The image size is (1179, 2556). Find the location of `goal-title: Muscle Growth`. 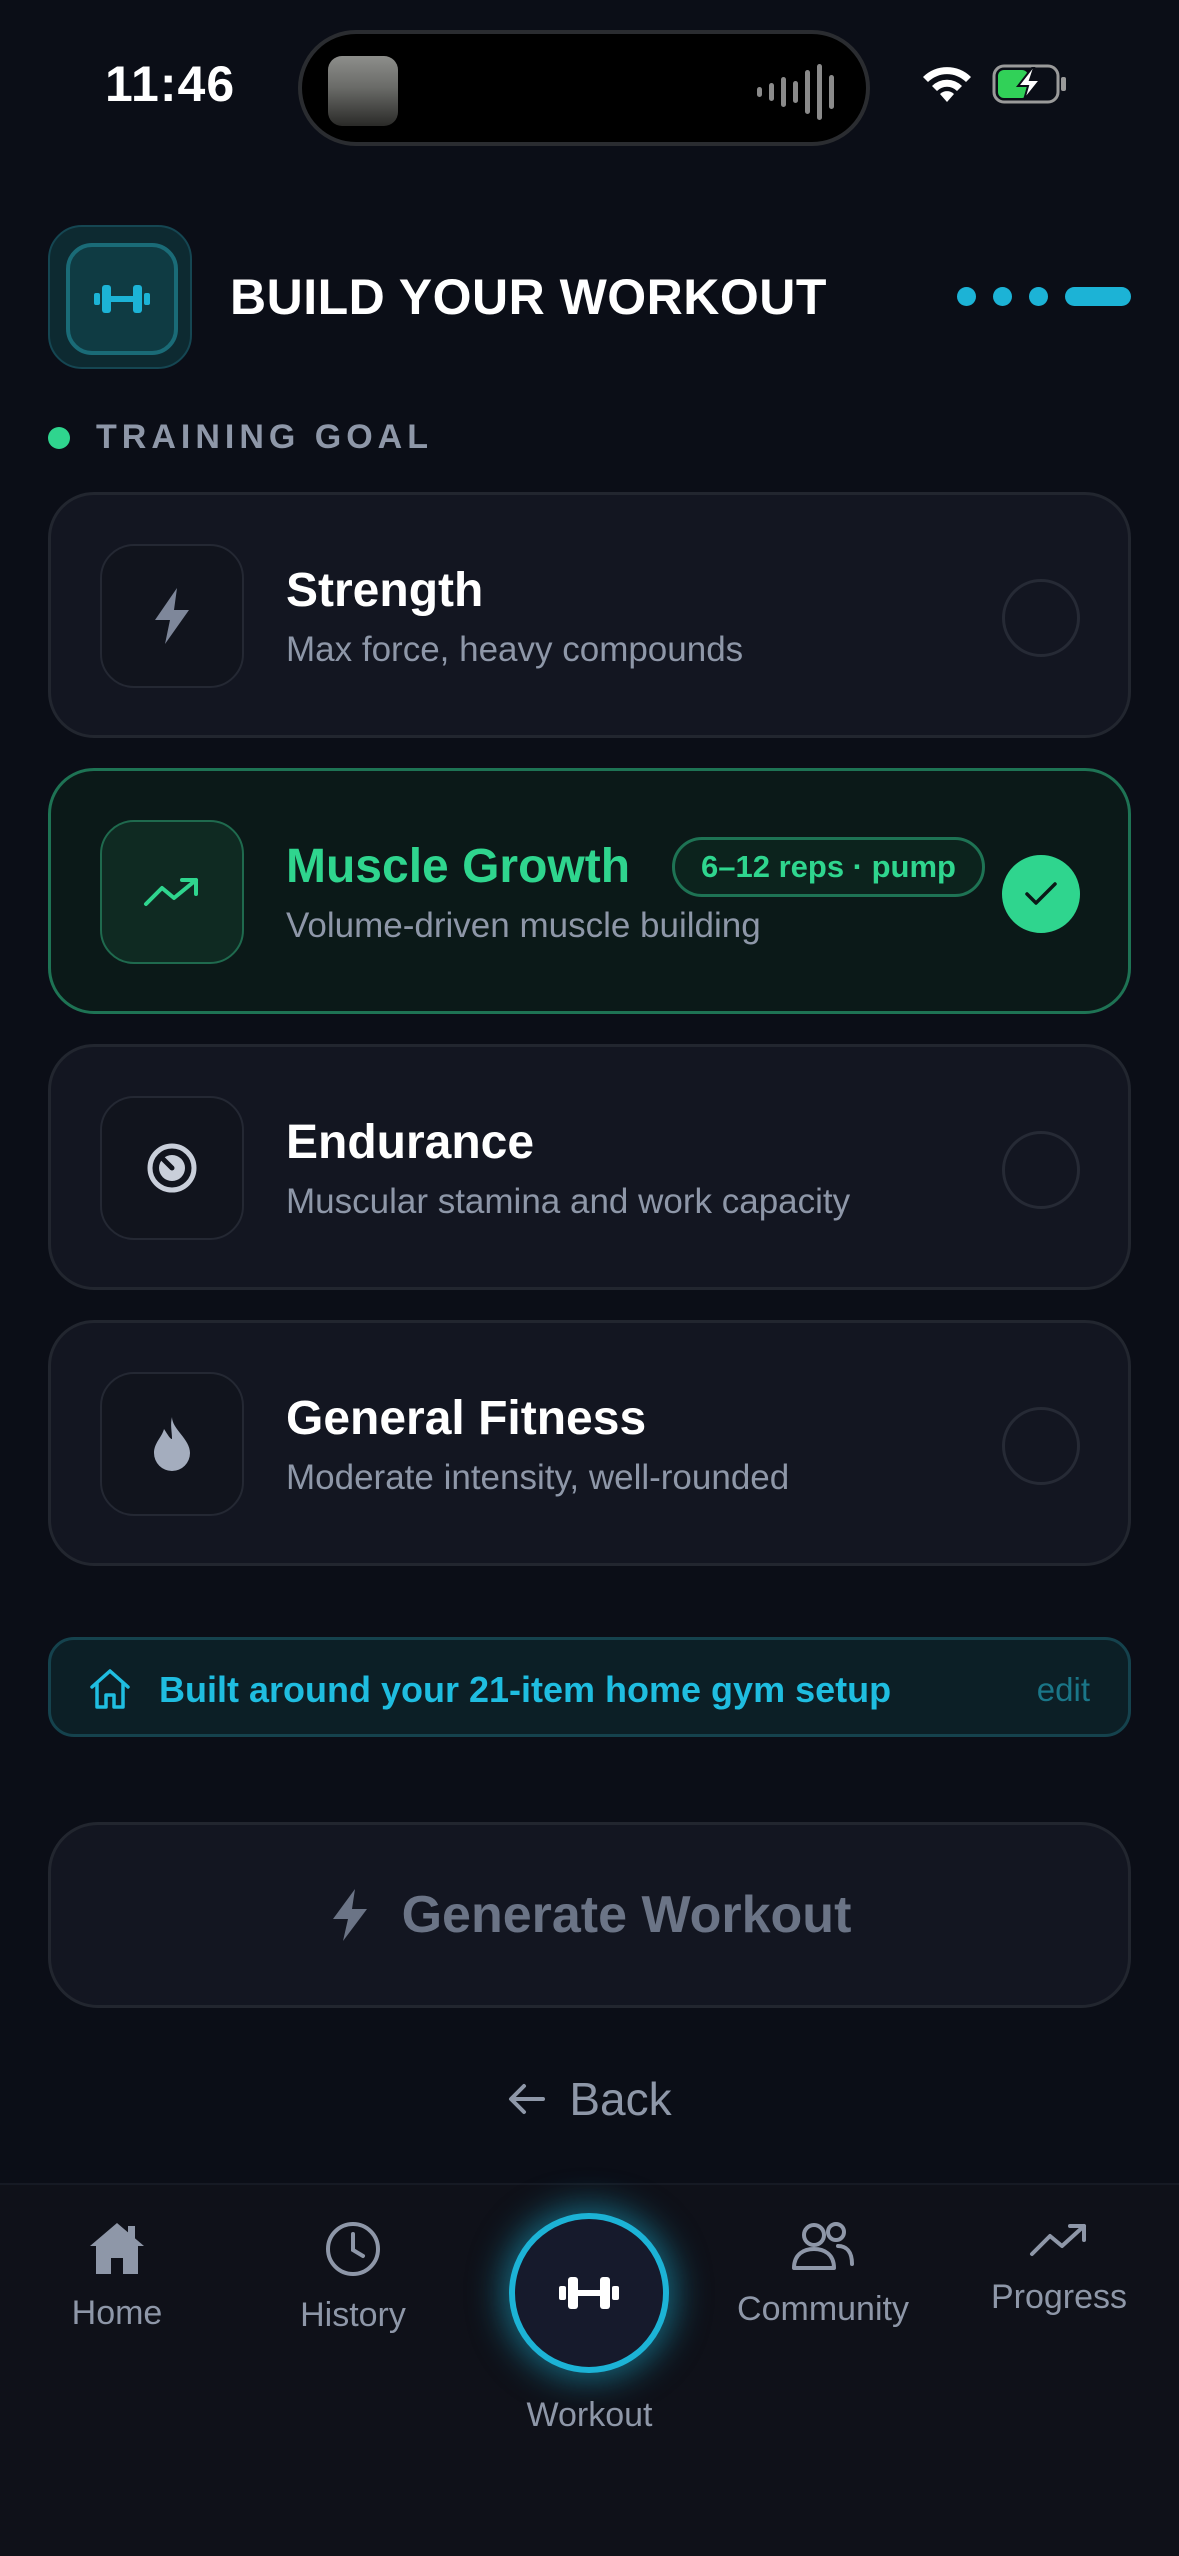

goal-title: Muscle Growth is located at coordinates (458, 866).